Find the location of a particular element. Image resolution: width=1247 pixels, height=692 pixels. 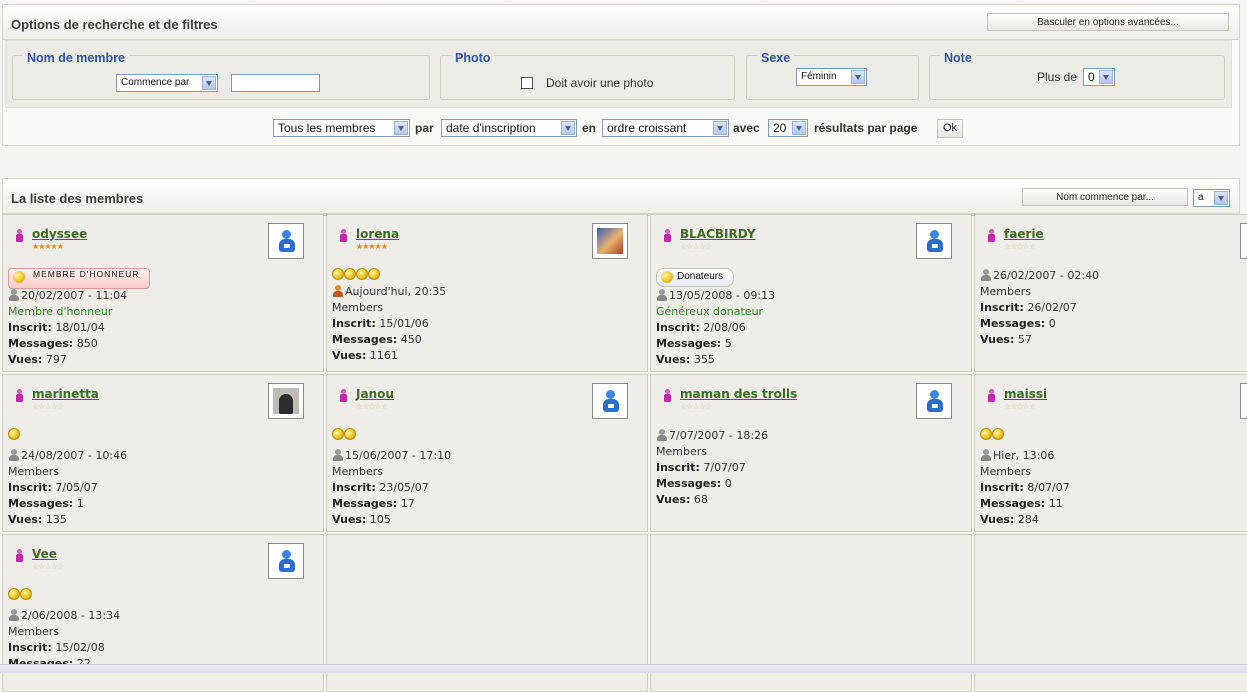

heart-icon is located at coordinates (19, 277).